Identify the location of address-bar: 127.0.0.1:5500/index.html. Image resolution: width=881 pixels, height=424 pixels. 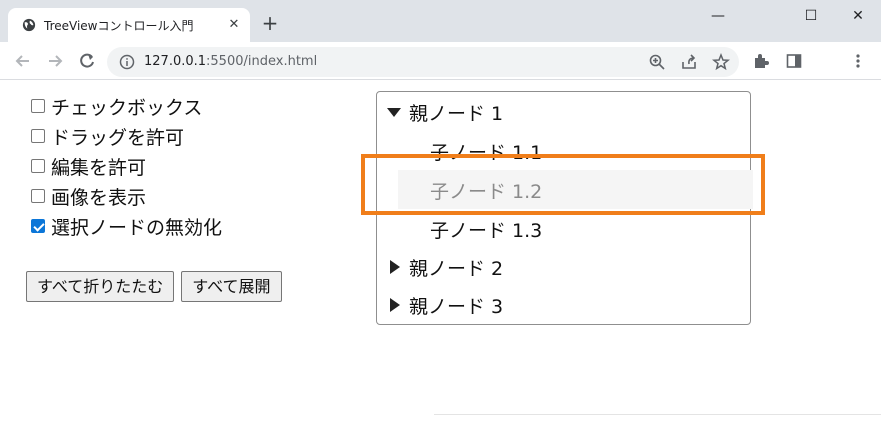
(423, 62).